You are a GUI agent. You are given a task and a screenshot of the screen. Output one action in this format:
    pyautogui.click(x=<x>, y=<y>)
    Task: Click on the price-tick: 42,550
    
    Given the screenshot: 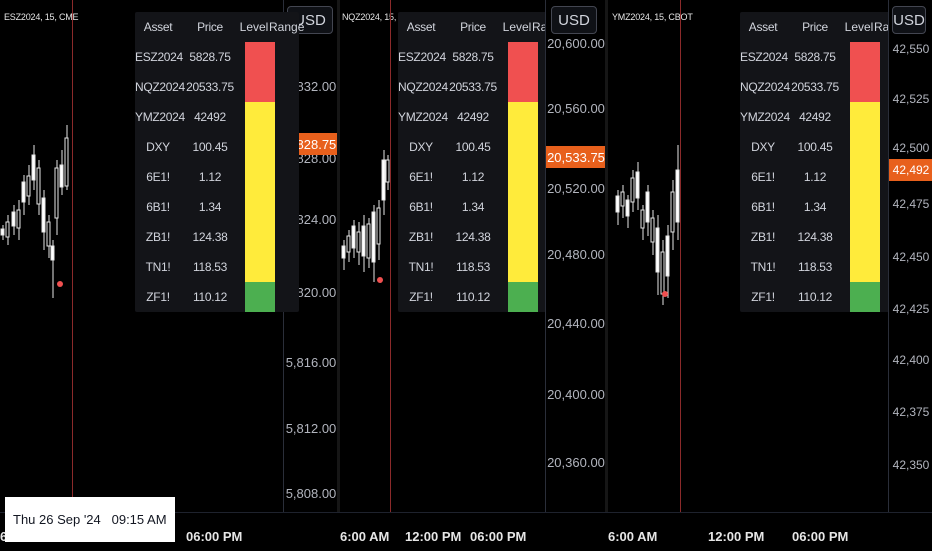 What is the action you would take?
    pyautogui.click(x=911, y=49)
    